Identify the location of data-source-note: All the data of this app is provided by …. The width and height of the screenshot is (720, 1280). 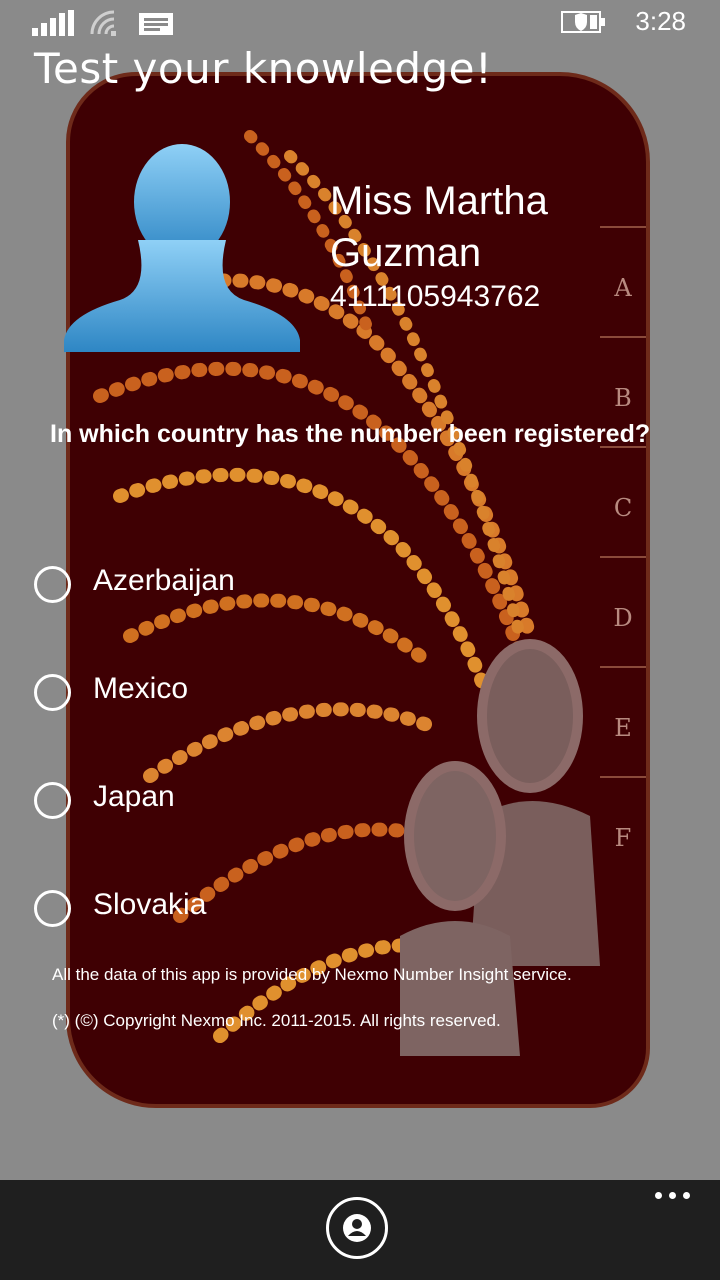
(312, 974).